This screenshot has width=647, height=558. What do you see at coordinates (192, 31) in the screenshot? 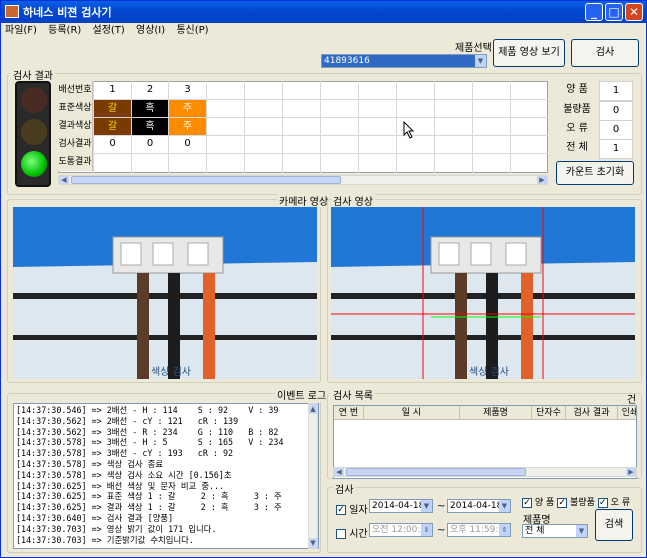
I see `menu-comm: 통신(P)` at bounding box center [192, 31].